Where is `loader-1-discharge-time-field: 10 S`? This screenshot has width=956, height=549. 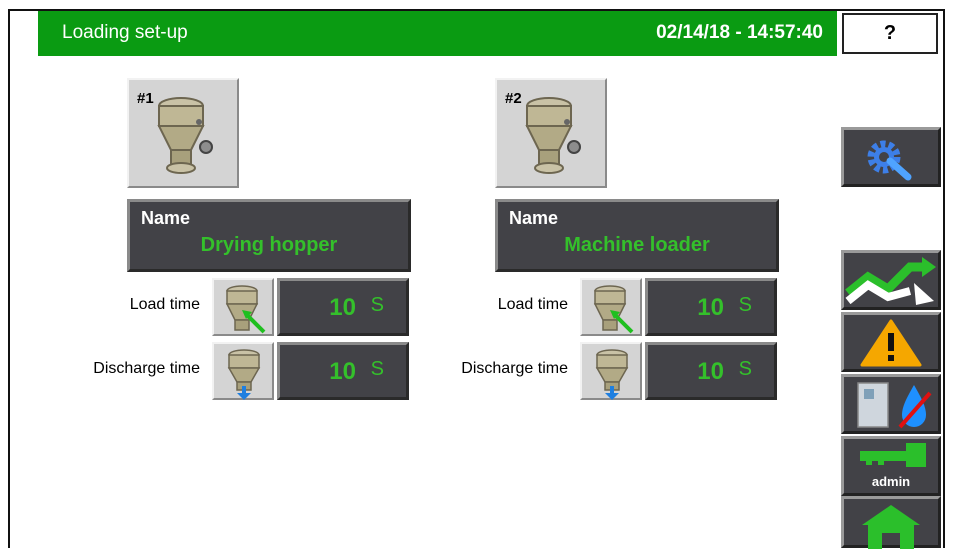 loader-1-discharge-time-field: 10 S is located at coordinates (343, 371).